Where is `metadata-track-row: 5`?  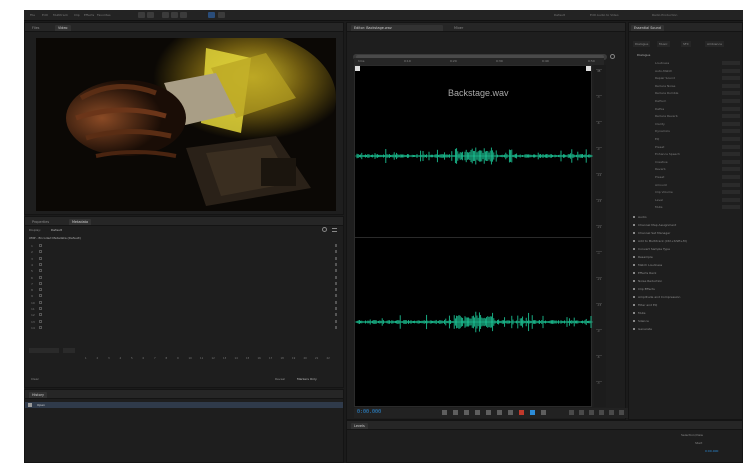 metadata-track-row: 5 is located at coordinates (184, 271).